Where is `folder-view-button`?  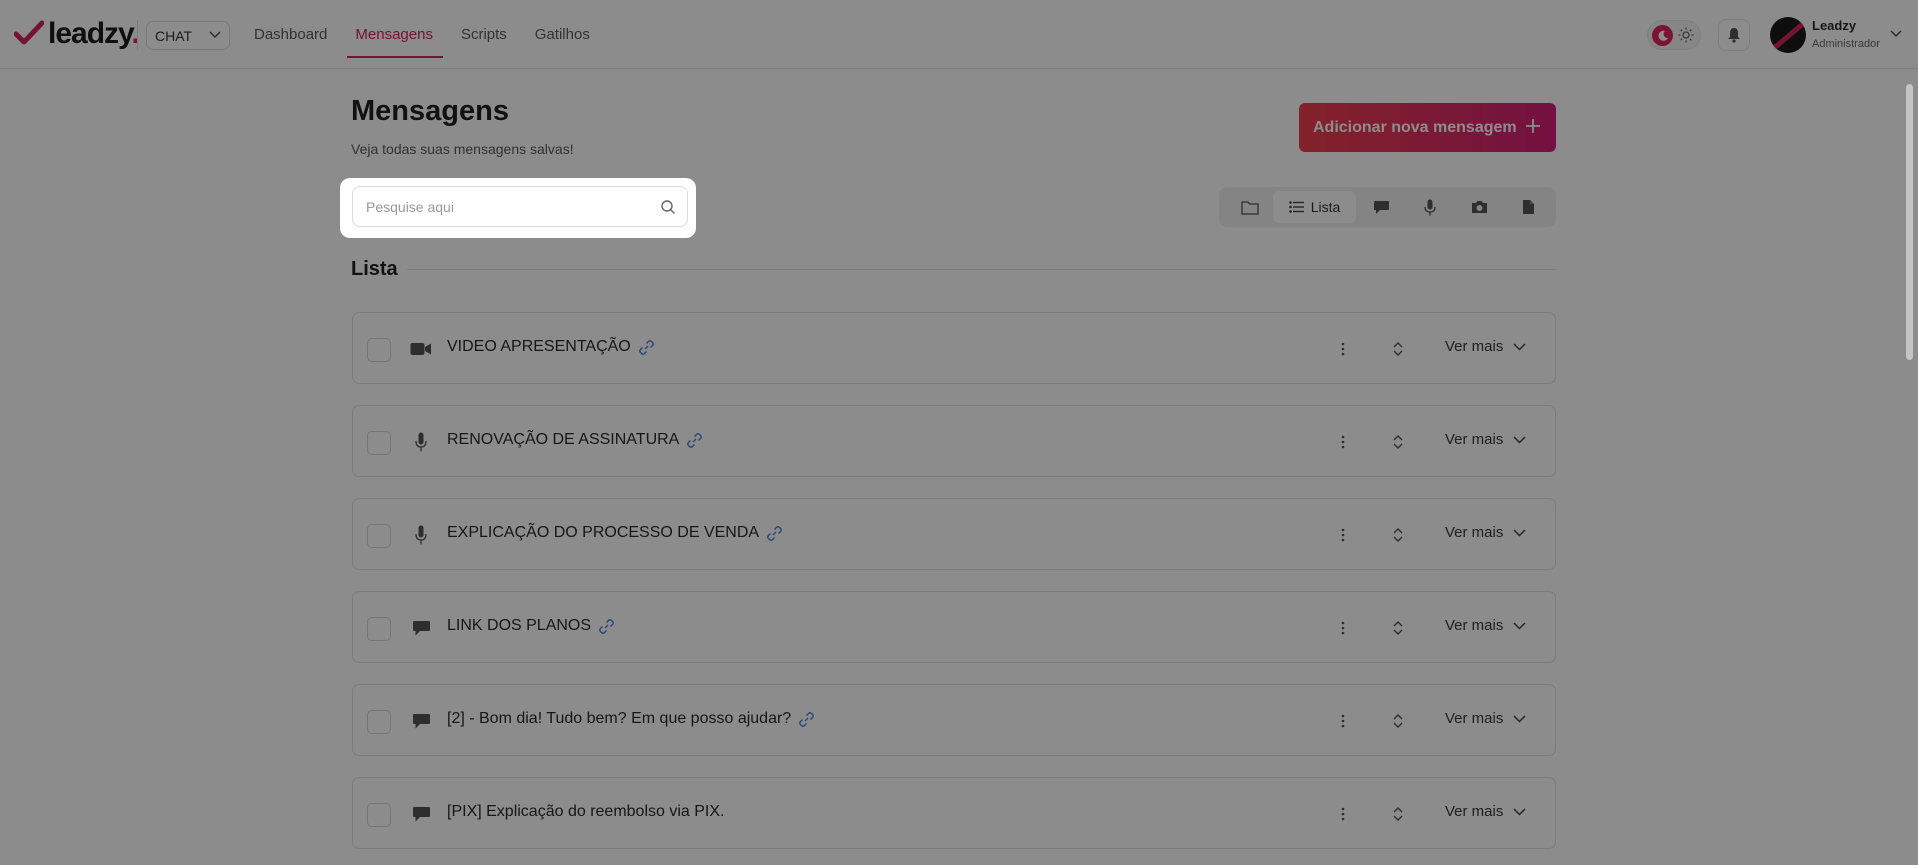 folder-view-button is located at coordinates (1250, 207).